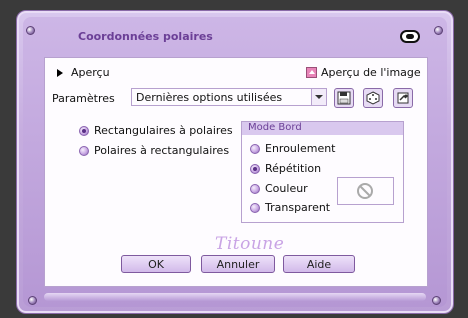  I want to click on preview-toggle: Aperçu, so click(83, 72).